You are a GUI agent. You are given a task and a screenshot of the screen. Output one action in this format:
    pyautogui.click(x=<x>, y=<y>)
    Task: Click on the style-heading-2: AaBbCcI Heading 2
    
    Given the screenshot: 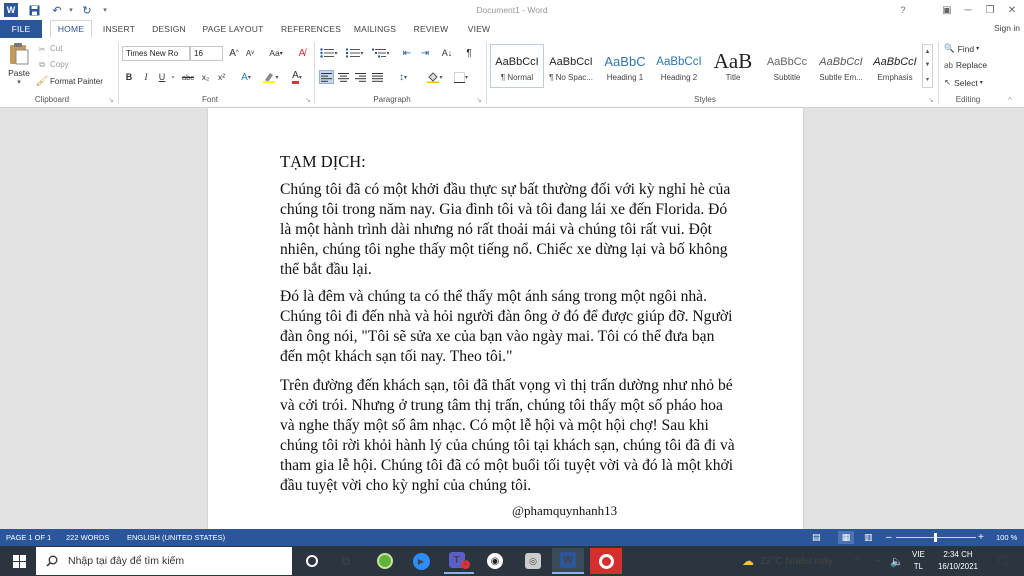 What is the action you would take?
    pyautogui.click(x=679, y=66)
    